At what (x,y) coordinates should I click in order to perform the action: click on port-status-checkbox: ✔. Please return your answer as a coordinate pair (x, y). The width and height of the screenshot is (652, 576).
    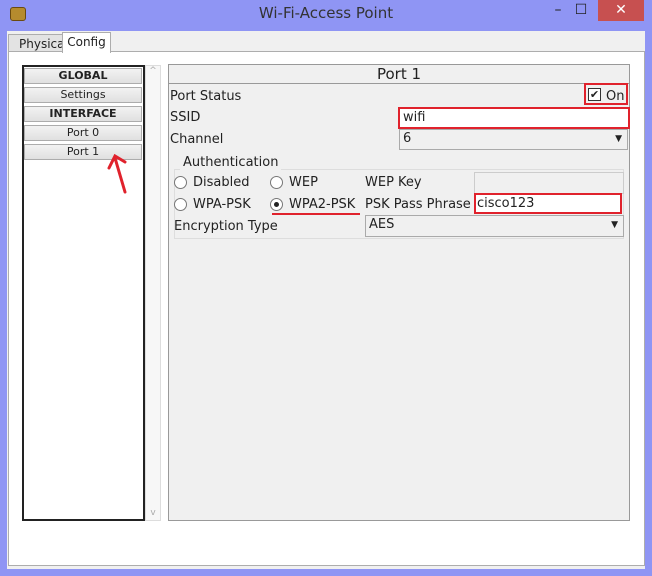
    Looking at the image, I should click on (594, 94).